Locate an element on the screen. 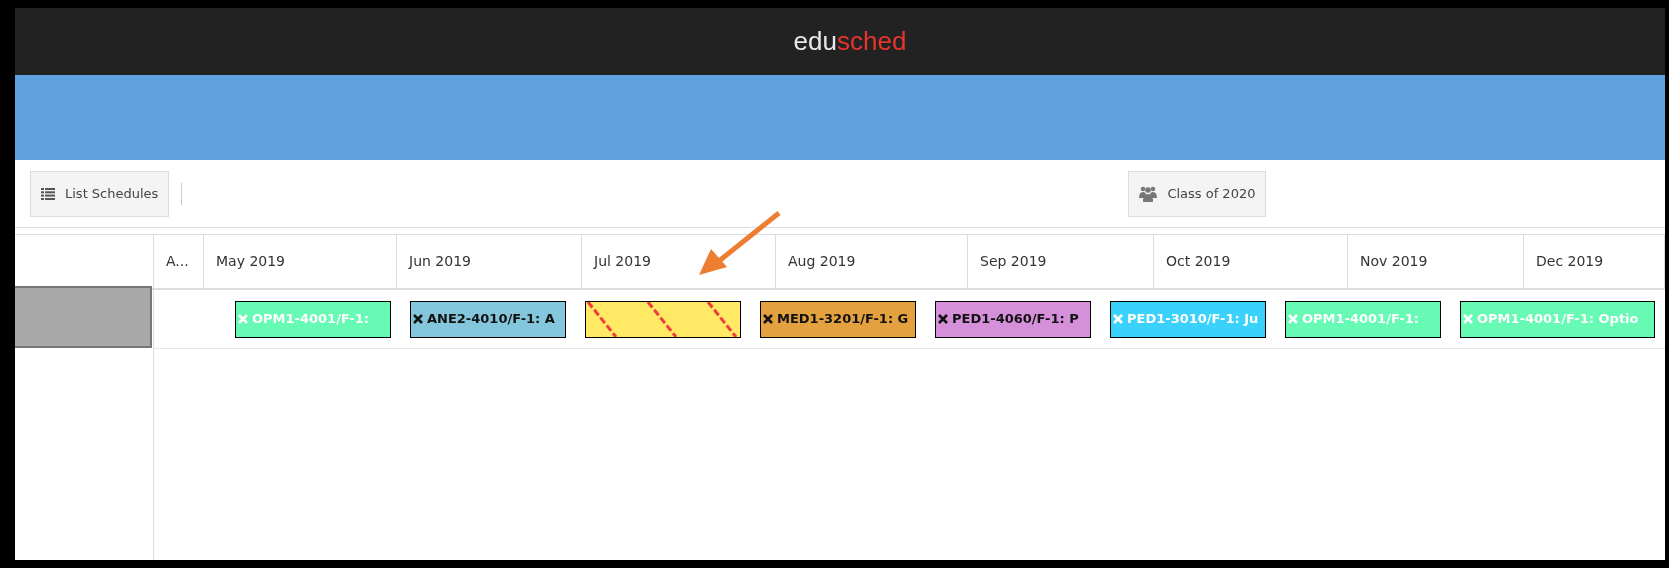 This screenshot has height=568, width=1669. month-header: Aug 2019 is located at coordinates (872, 261).